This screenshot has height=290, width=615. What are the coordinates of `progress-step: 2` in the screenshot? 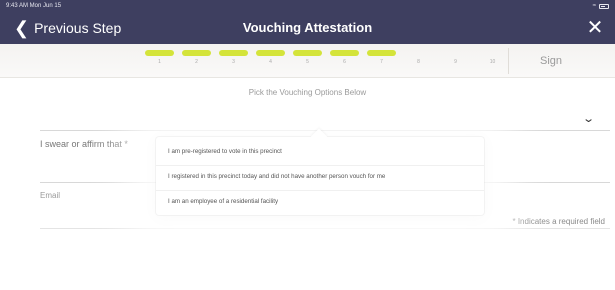 It's located at (196, 57).